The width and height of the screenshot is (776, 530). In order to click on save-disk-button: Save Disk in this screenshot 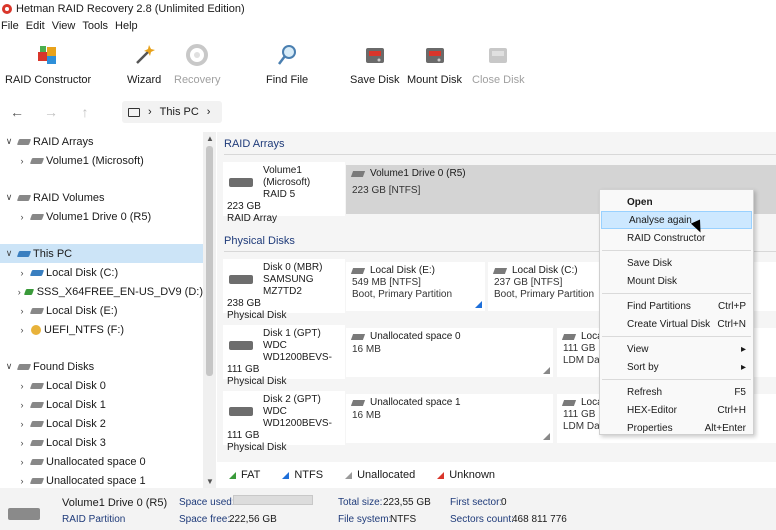, I will do `click(375, 64)`.